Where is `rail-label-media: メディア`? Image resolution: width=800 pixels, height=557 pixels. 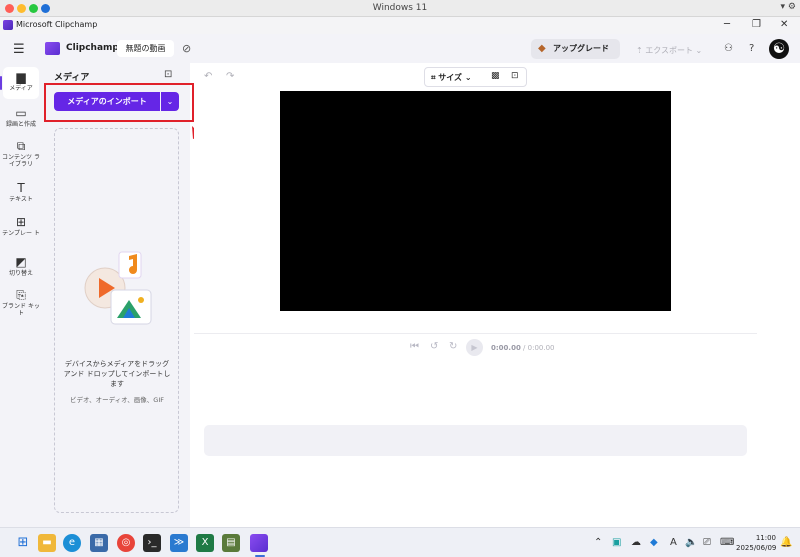 rail-label-media: メディア is located at coordinates (21, 88).